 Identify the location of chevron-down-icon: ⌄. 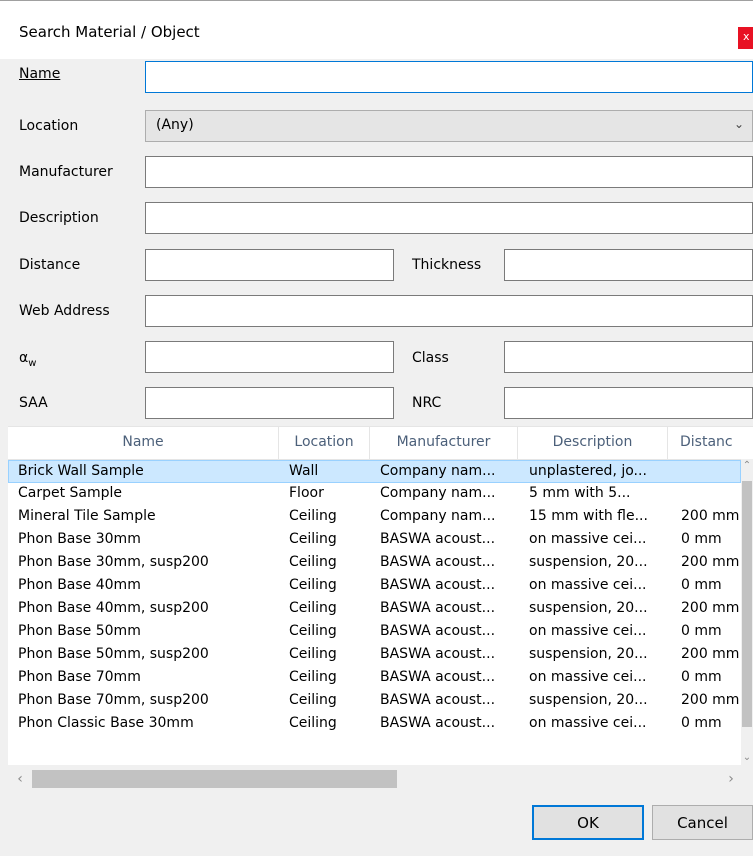
(738, 124).